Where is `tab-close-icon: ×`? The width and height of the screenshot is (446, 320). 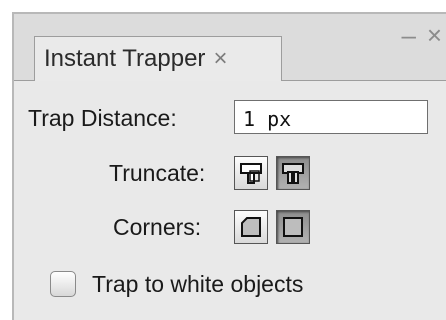
tab-close-icon: × is located at coordinates (220, 59).